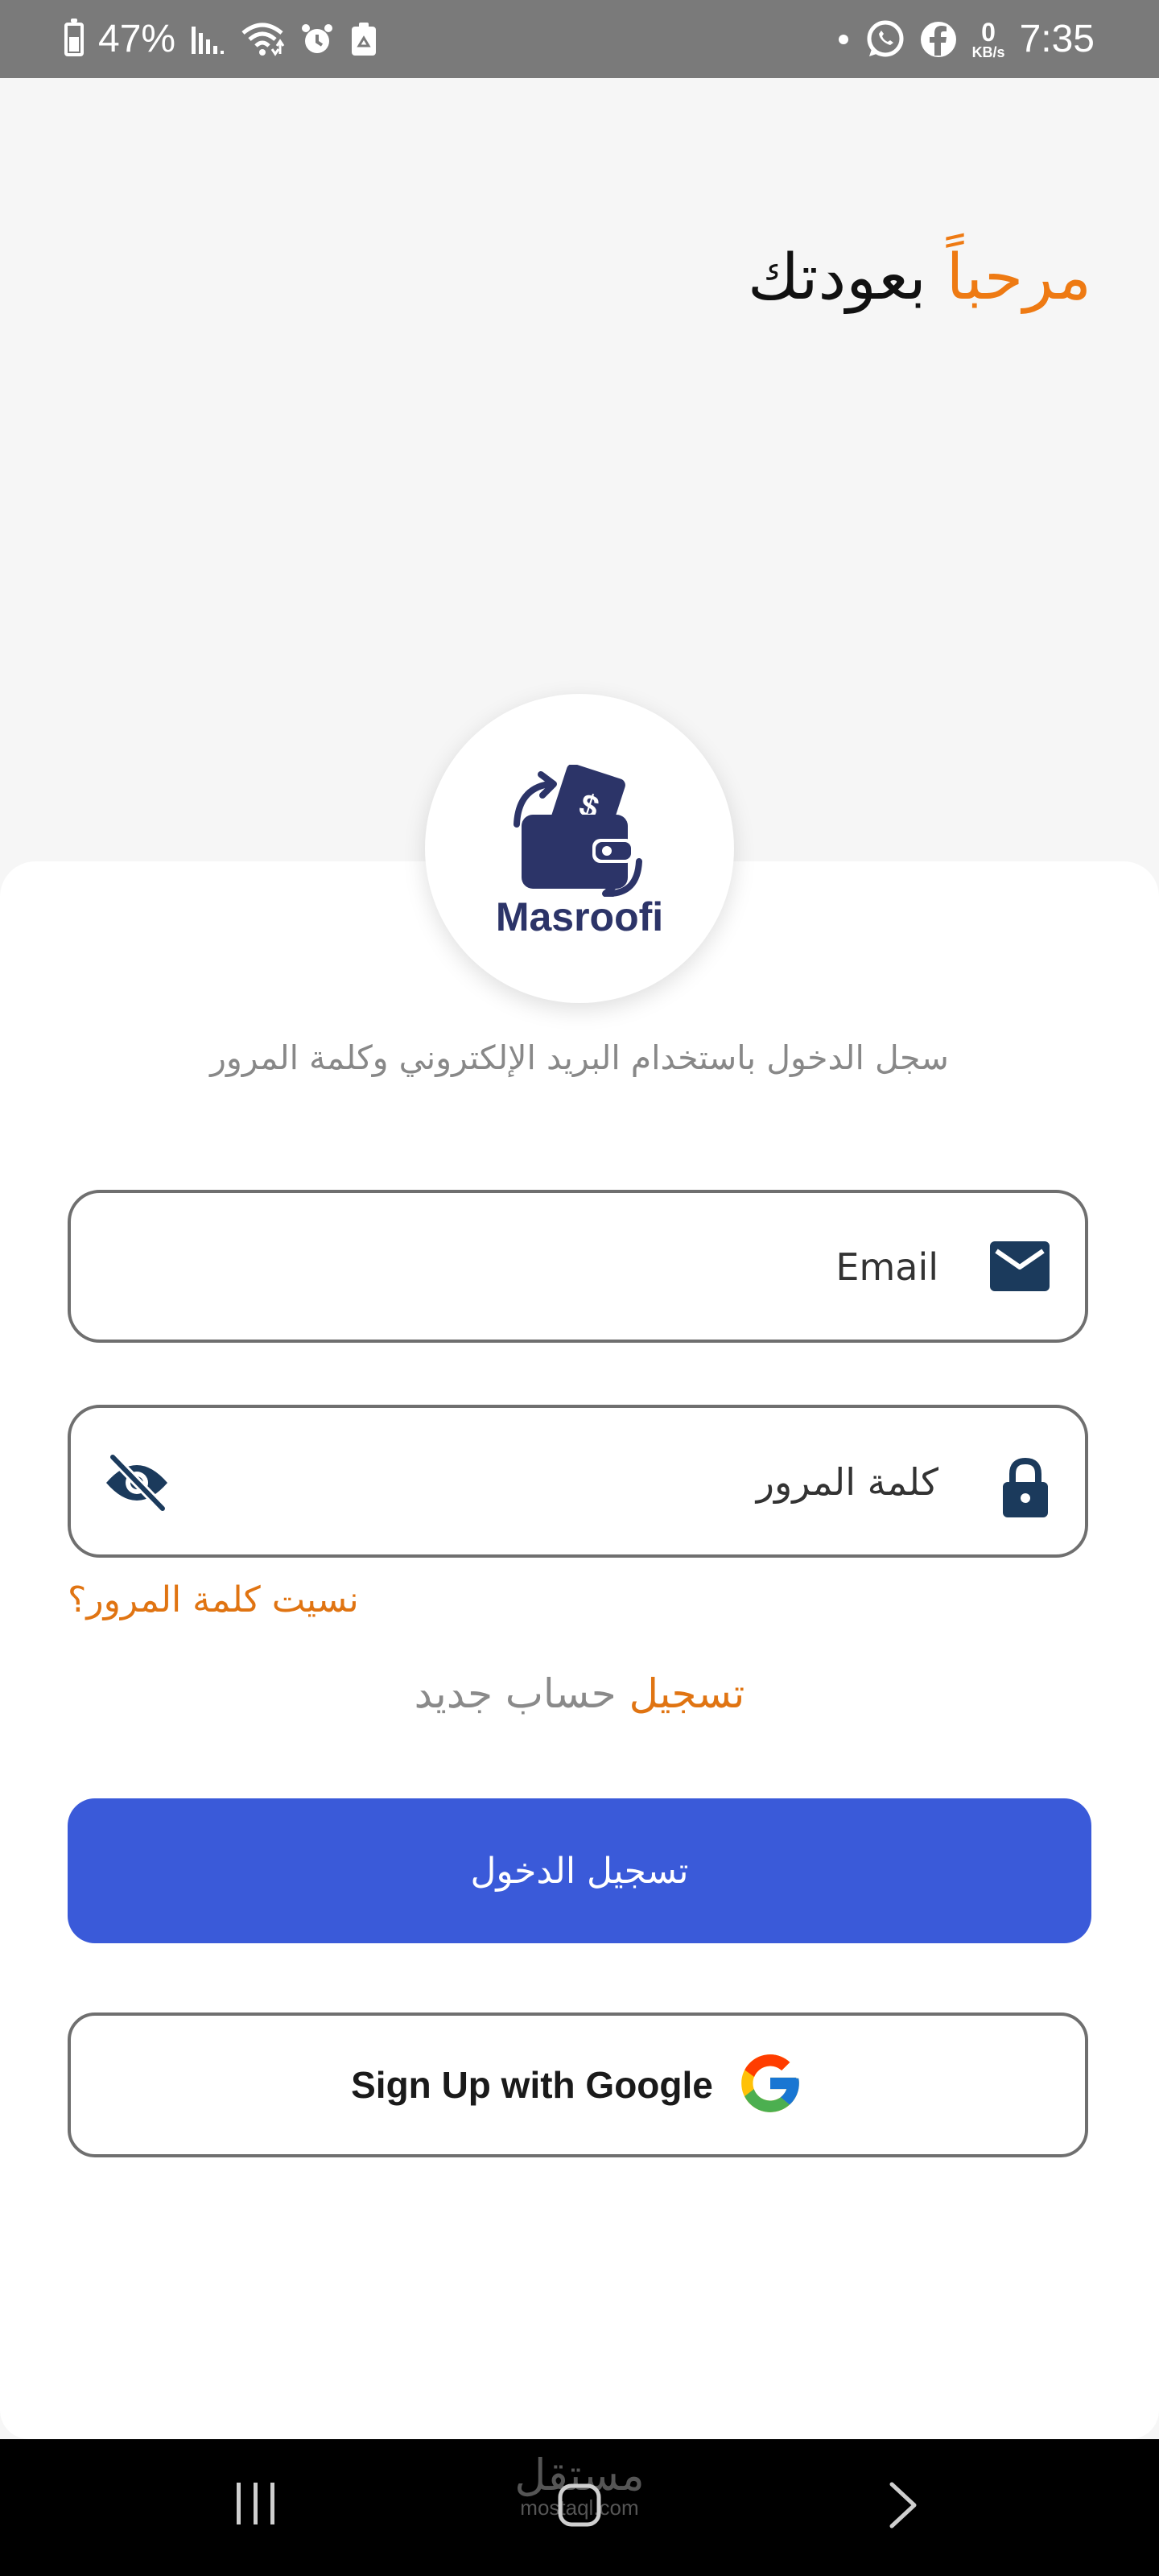 The height and width of the screenshot is (2576, 1159). I want to click on recents-icon, so click(255, 2505).